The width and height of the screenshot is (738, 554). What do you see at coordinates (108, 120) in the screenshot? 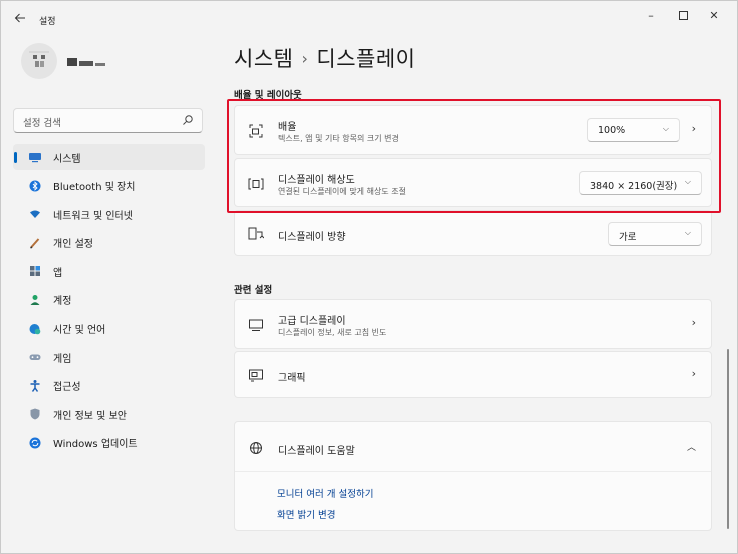
I see `search-input: 설정 검색` at bounding box center [108, 120].